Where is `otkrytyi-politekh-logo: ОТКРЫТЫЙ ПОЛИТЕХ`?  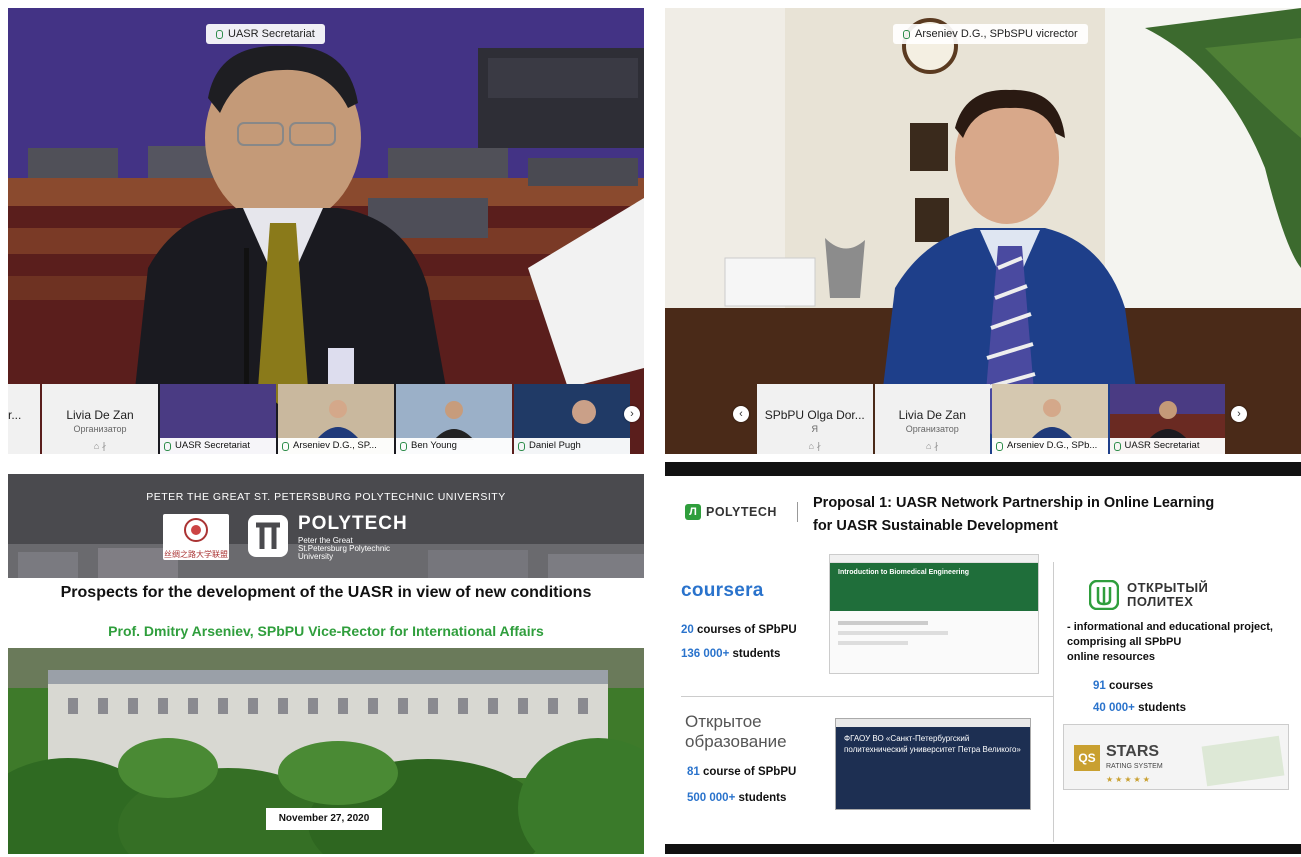 otkrytyi-politekh-logo: ОТКРЫТЫЙ ПОЛИТЕХ is located at coordinates (1148, 595).